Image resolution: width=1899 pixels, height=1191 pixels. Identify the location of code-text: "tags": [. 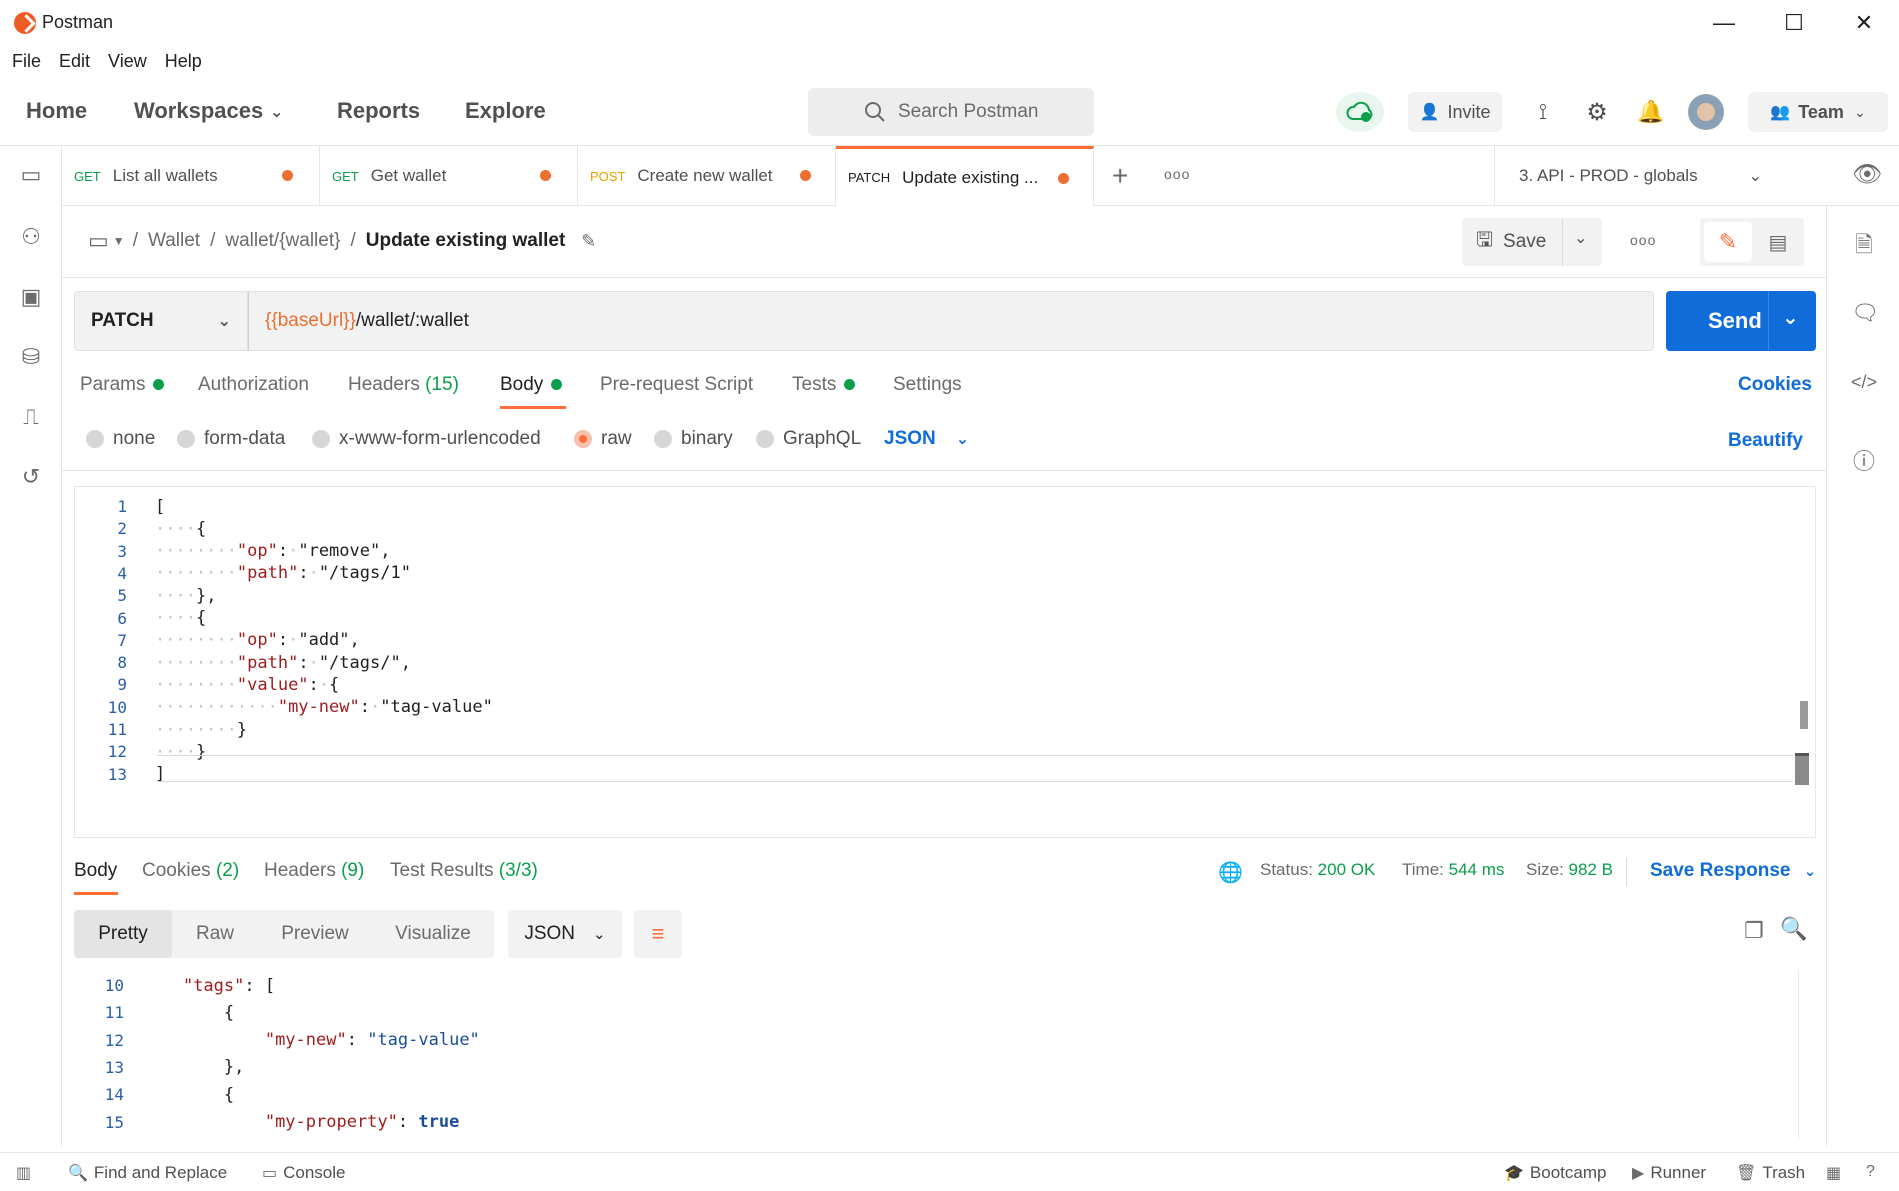
(229, 985).